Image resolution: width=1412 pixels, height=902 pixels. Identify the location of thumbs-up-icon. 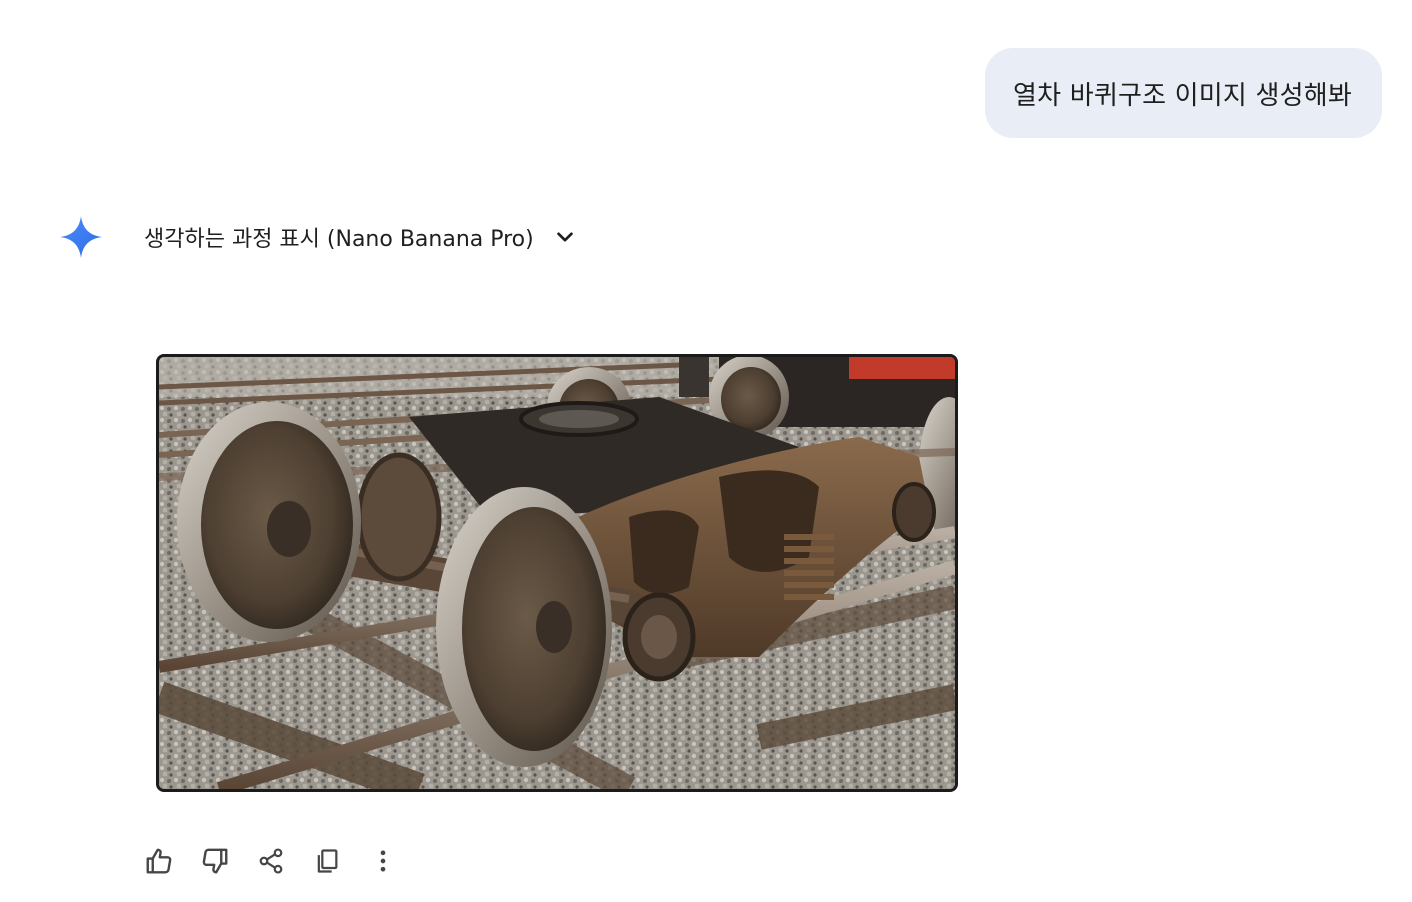
(159, 861).